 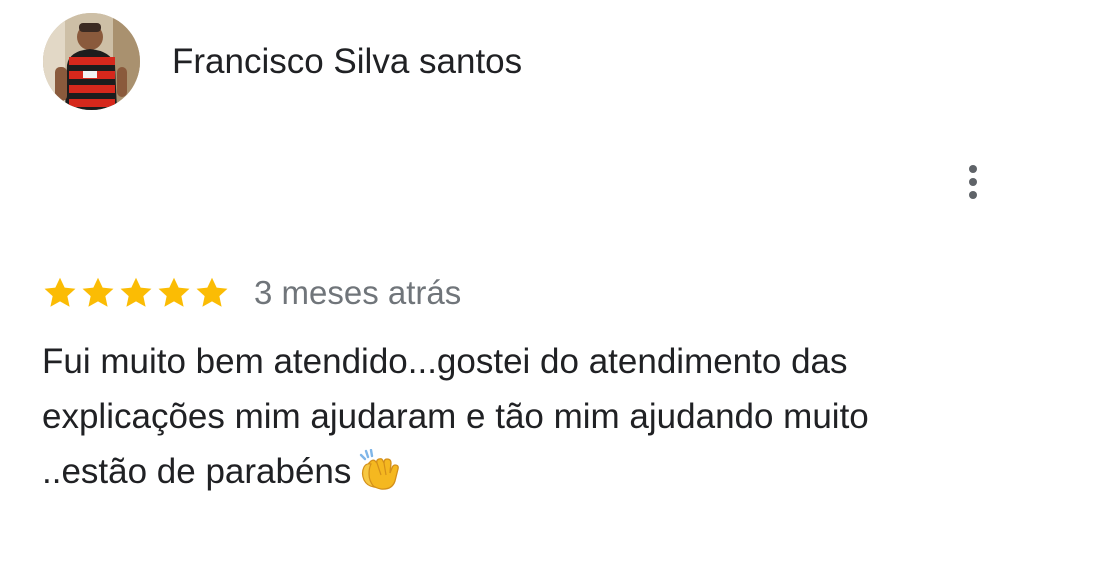 What do you see at coordinates (547, 471) in the screenshot?
I see `review-text-line-last: ..estão de parabéns` at bounding box center [547, 471].